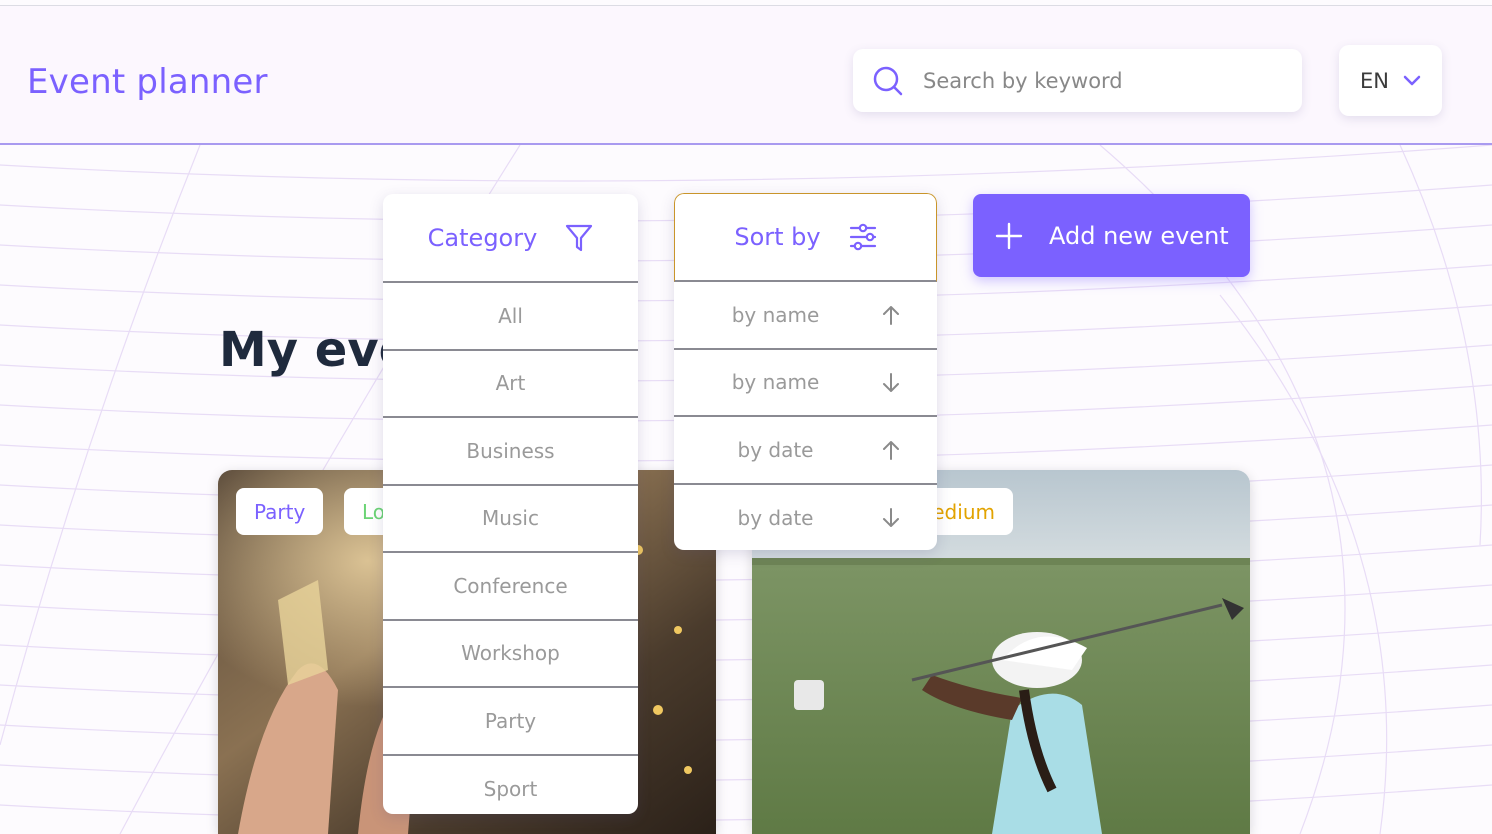 This screenshot has height=834, width=1492. I want to click on sort-dropdown: Sort by by name by name by date by date, so click(805, 371).